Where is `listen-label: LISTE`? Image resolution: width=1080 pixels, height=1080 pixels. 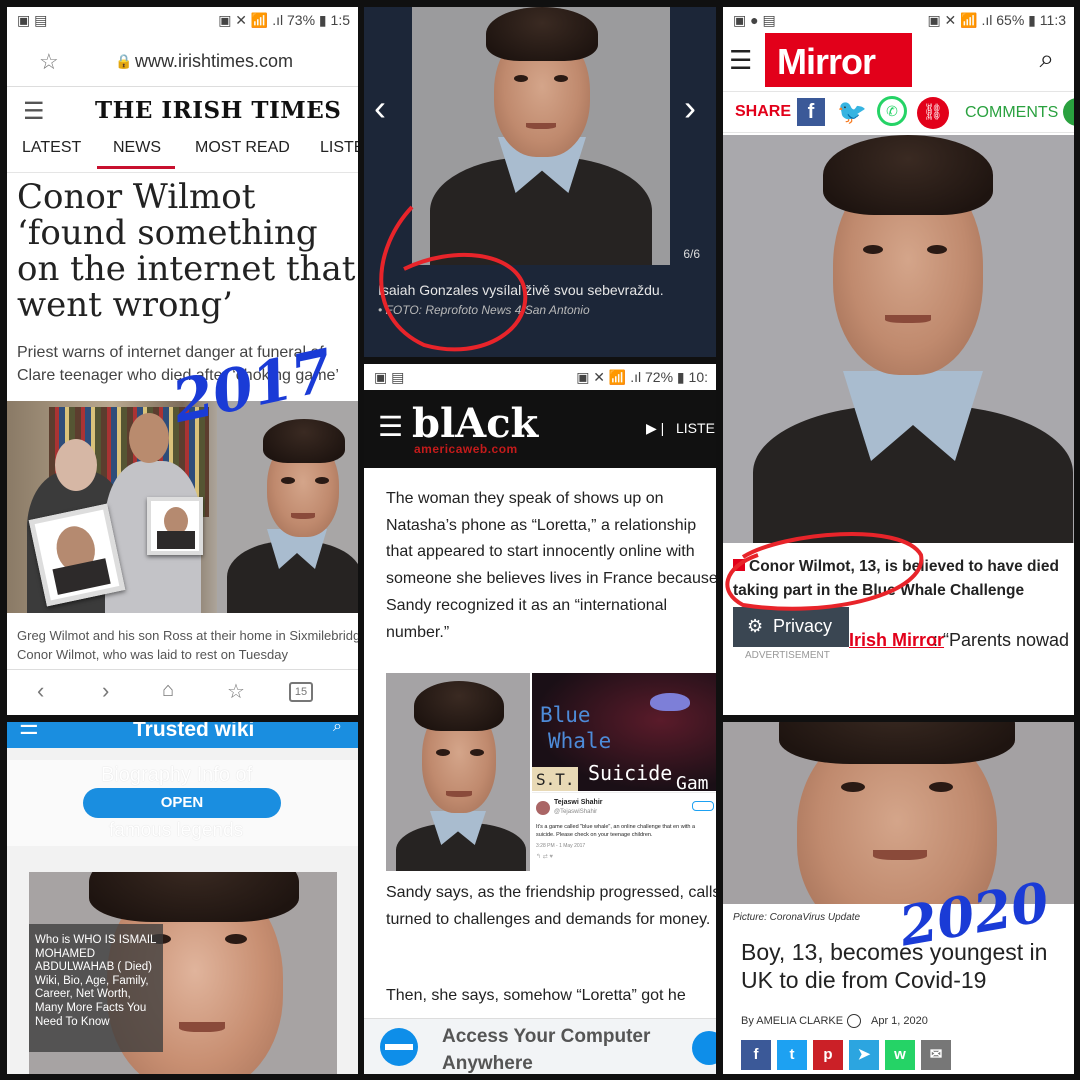
listen-label: LISTE is located at coordinates (695, 428).